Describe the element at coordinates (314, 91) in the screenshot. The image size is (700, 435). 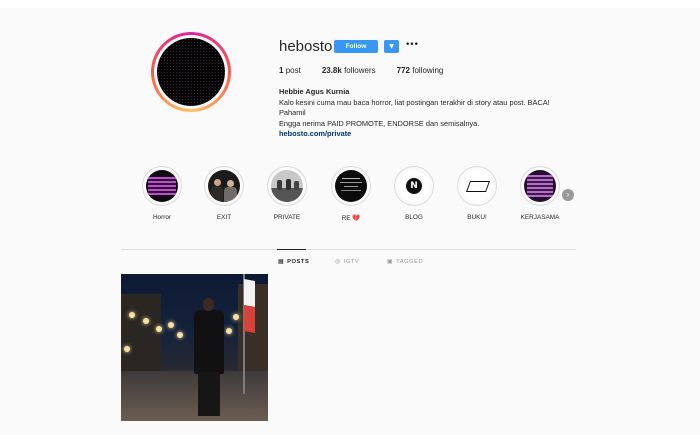
I see `full-name: Hebbie Agus Kurnia` at that location.